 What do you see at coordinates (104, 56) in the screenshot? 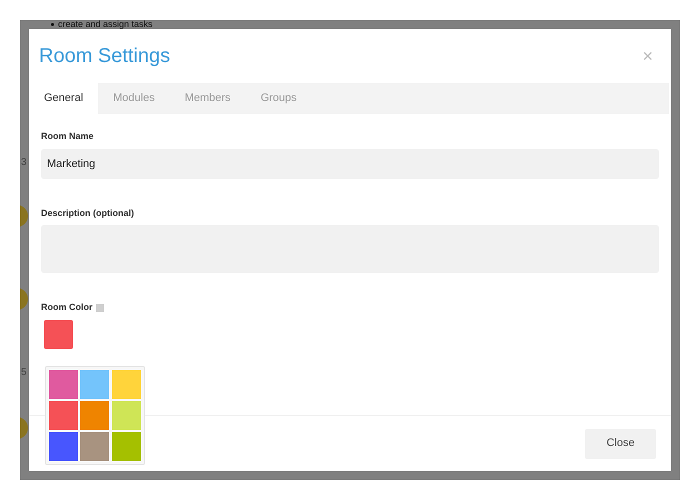
I see `dialog-title: Room Settings` at bounding box center [104, 56].